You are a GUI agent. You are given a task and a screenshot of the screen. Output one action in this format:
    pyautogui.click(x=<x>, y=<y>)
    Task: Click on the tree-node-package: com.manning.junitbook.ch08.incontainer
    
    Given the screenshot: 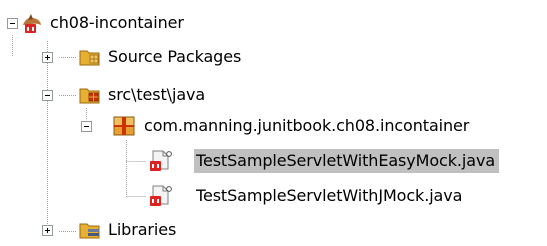 What is the action you would take?
    pyautogui.click(x=322, y=126)
    